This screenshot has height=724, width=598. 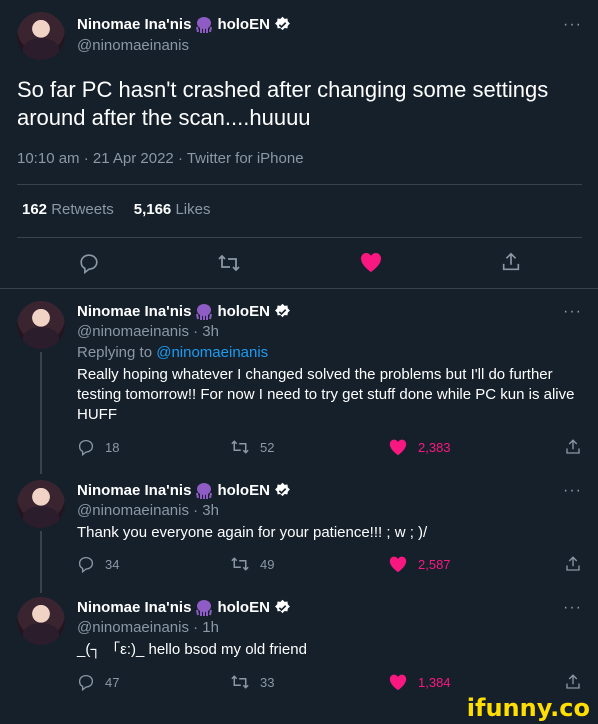 I want to click on author-name-suffix: holoEN, so click(x=243, y=24).